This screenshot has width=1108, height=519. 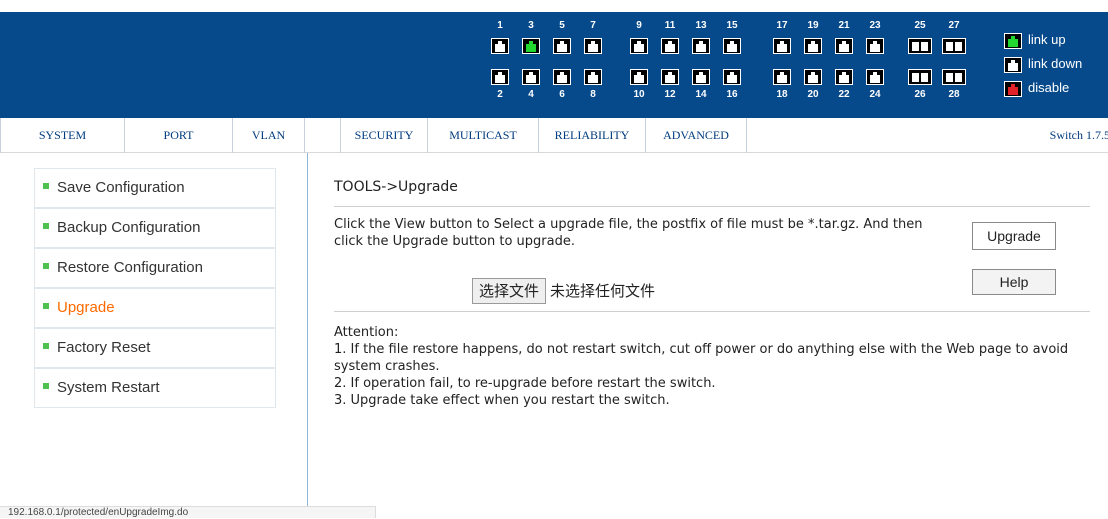 I want to click on sidebar-item-label: Restore Configuration, so click(x=130, y=267).